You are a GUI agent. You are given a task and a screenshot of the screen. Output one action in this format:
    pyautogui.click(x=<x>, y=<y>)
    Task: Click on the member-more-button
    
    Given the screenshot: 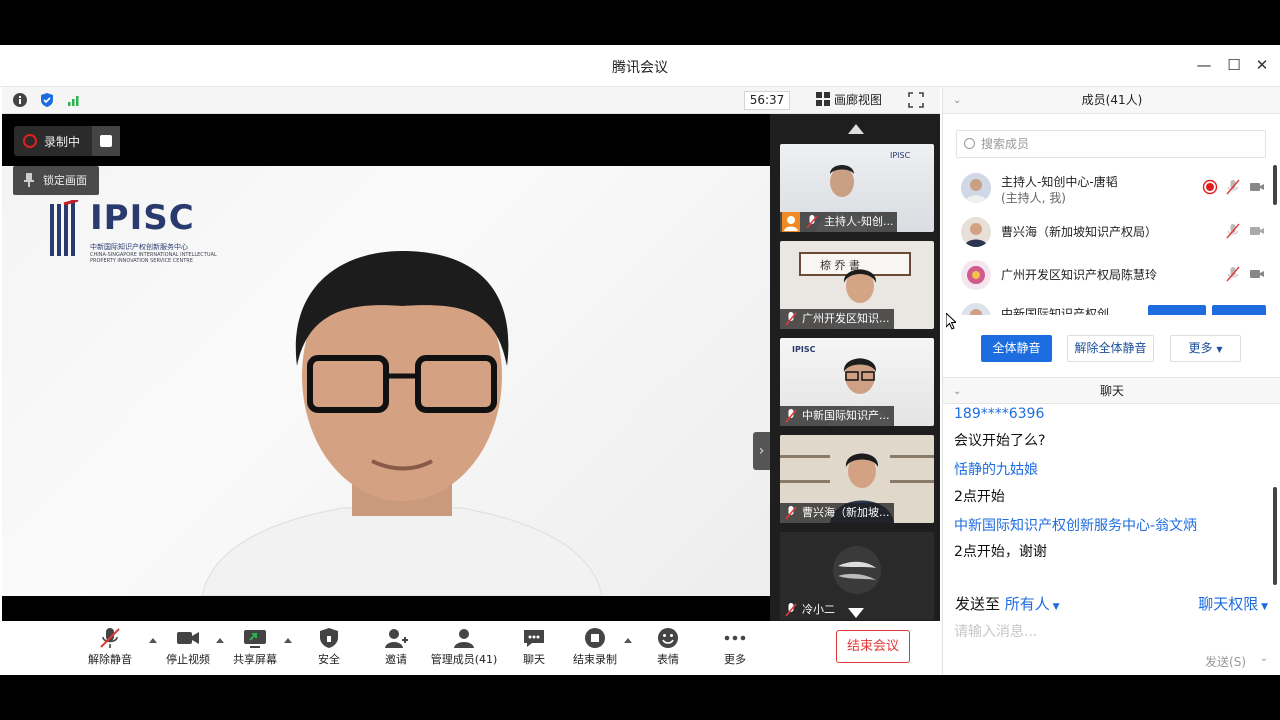 What is the action you would take?
    pyautogui.click(x=1239, y=310)
    